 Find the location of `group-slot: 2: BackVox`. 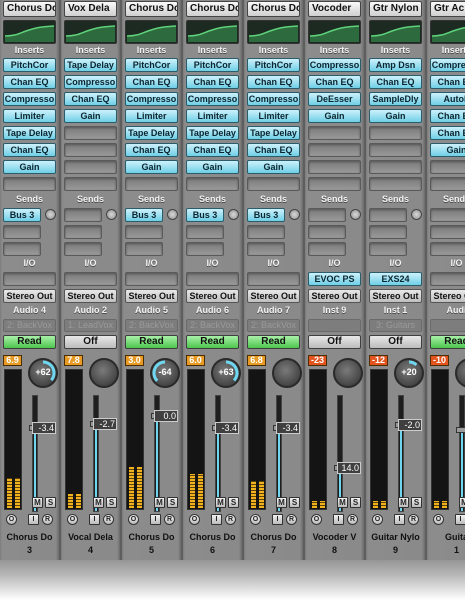

group-slot: 2: BackVox is located at coordinates (151, 325).